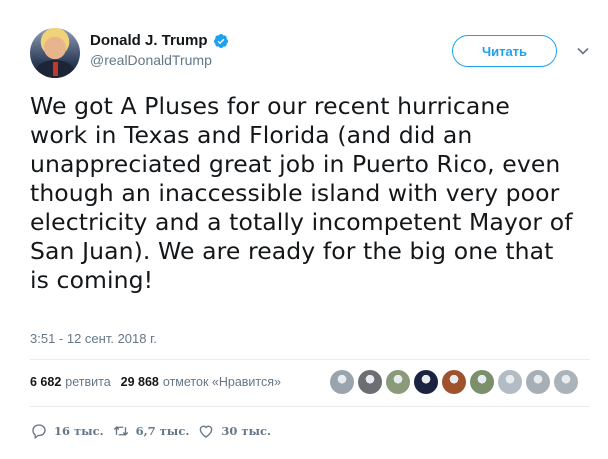 The height and width of the screenshot is (459, 608). What do you see at coordinates (504, 51) in the screenshot?
I see `follow-button: Читать` at bounding box center [504, 51].